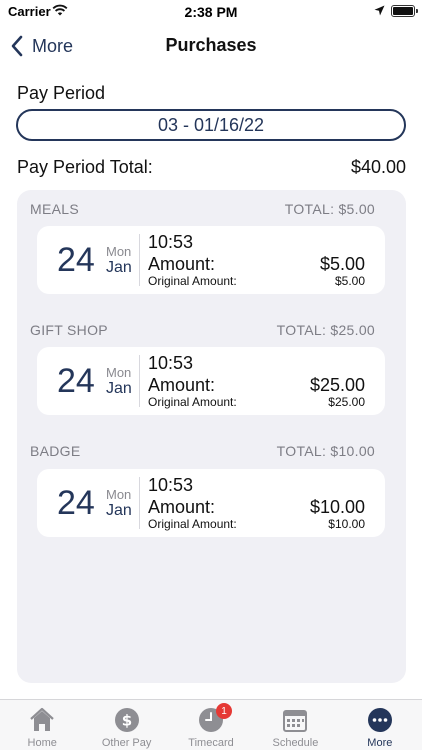  What do you see at coordinates (346, 402) in the screenshot?
I see `original-amount-value: $25.00` at bounding box center [346, 402].